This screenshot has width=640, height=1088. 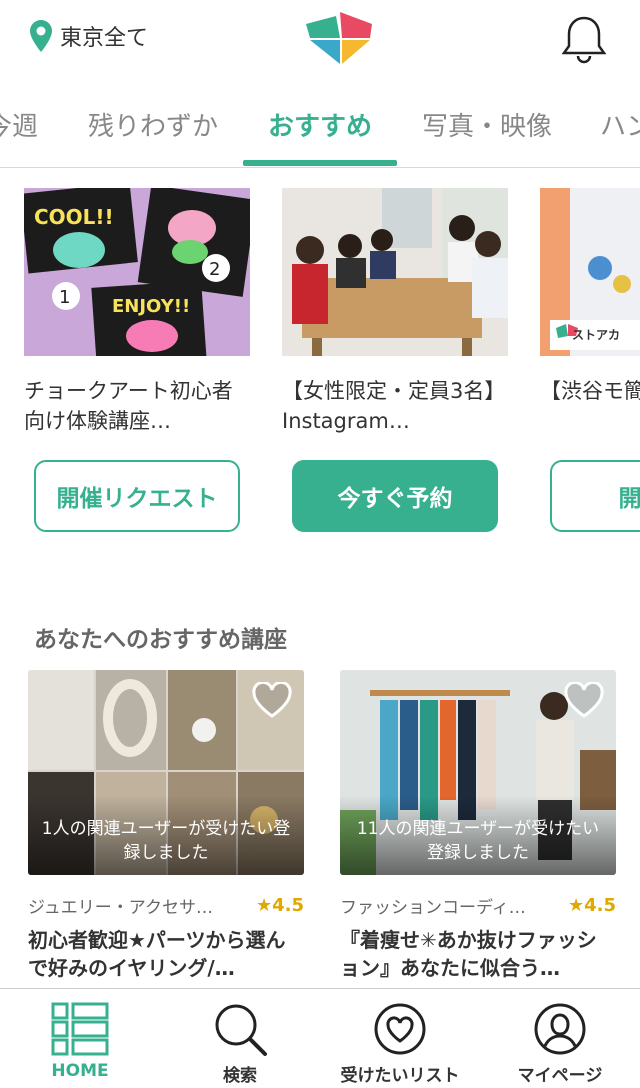 I want to click on tab-this-week: 今週, so click(x=19, y=124).